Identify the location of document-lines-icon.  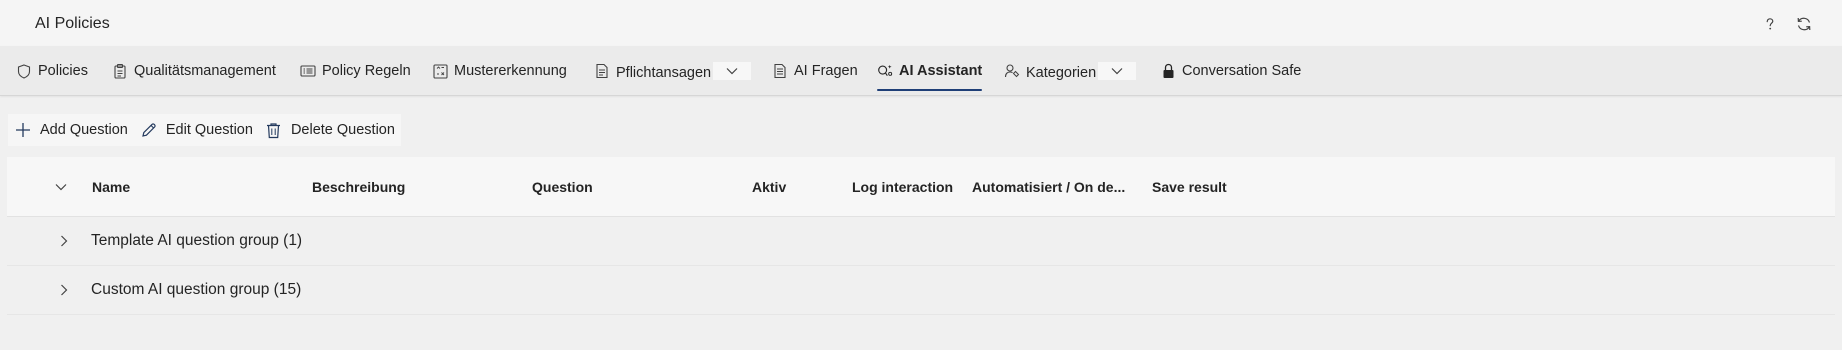
(780, 71).